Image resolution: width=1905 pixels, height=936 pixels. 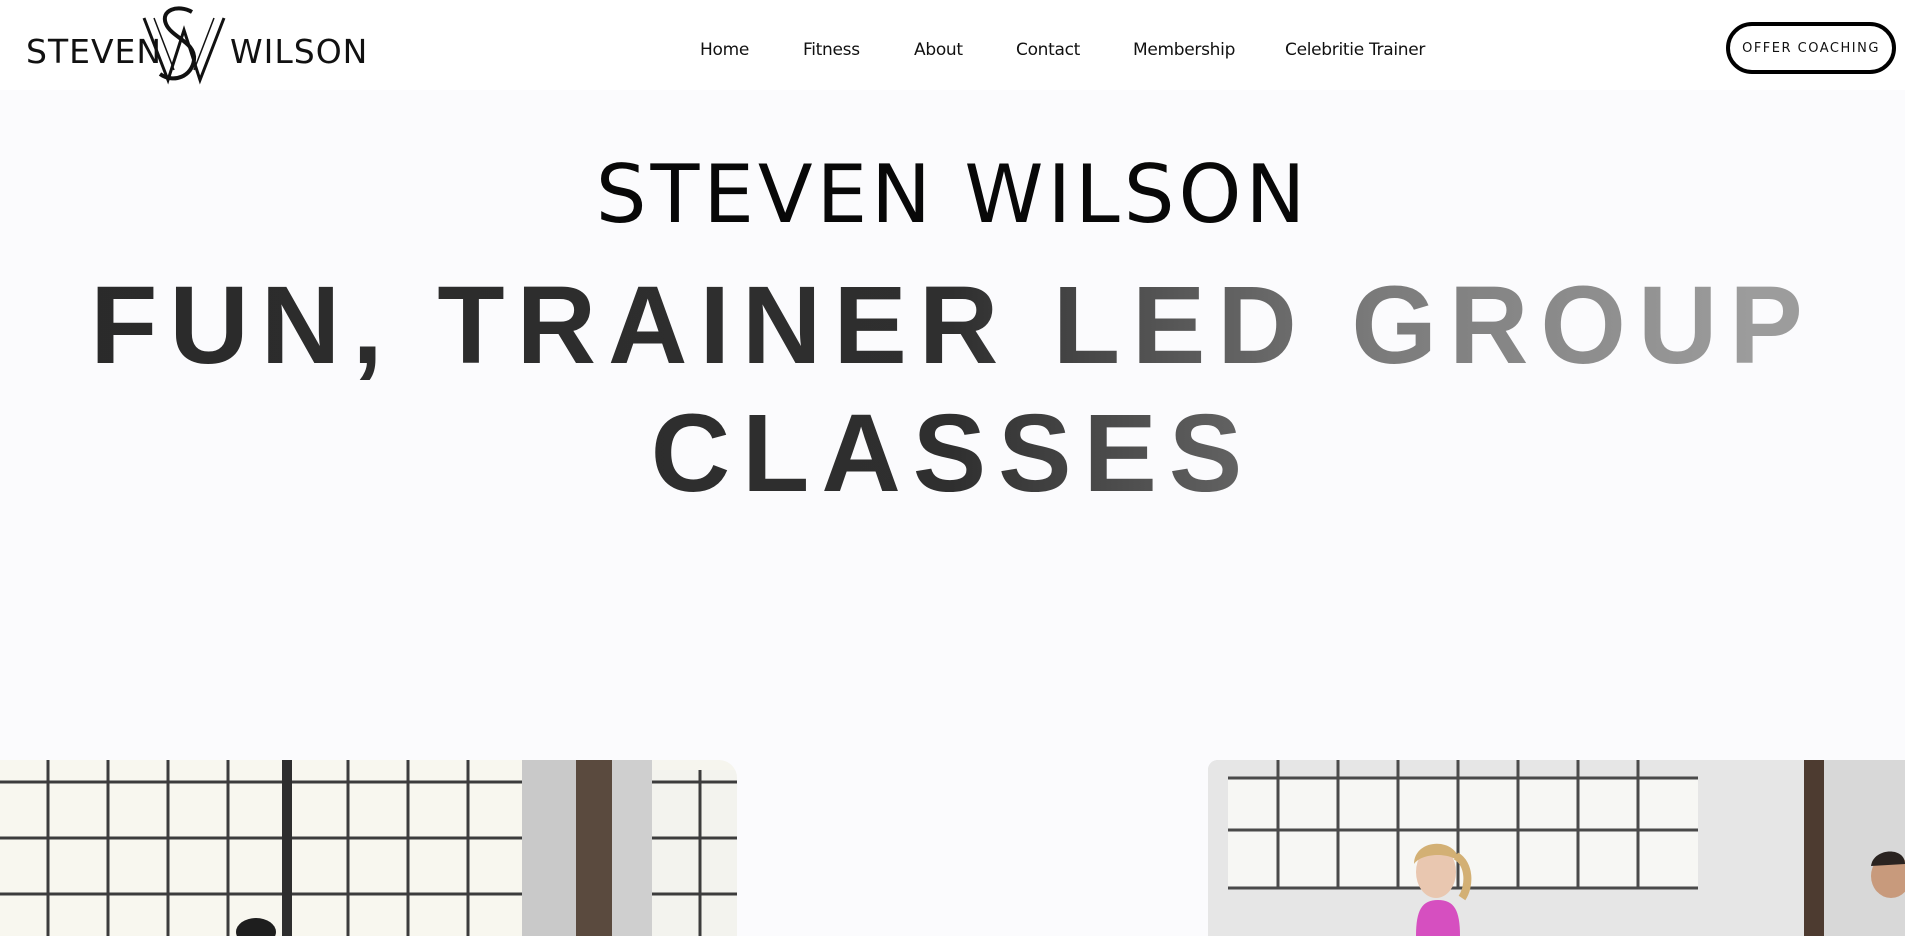 I want to click on nav-item-contact: Contact, so click(x=1048, y=50).